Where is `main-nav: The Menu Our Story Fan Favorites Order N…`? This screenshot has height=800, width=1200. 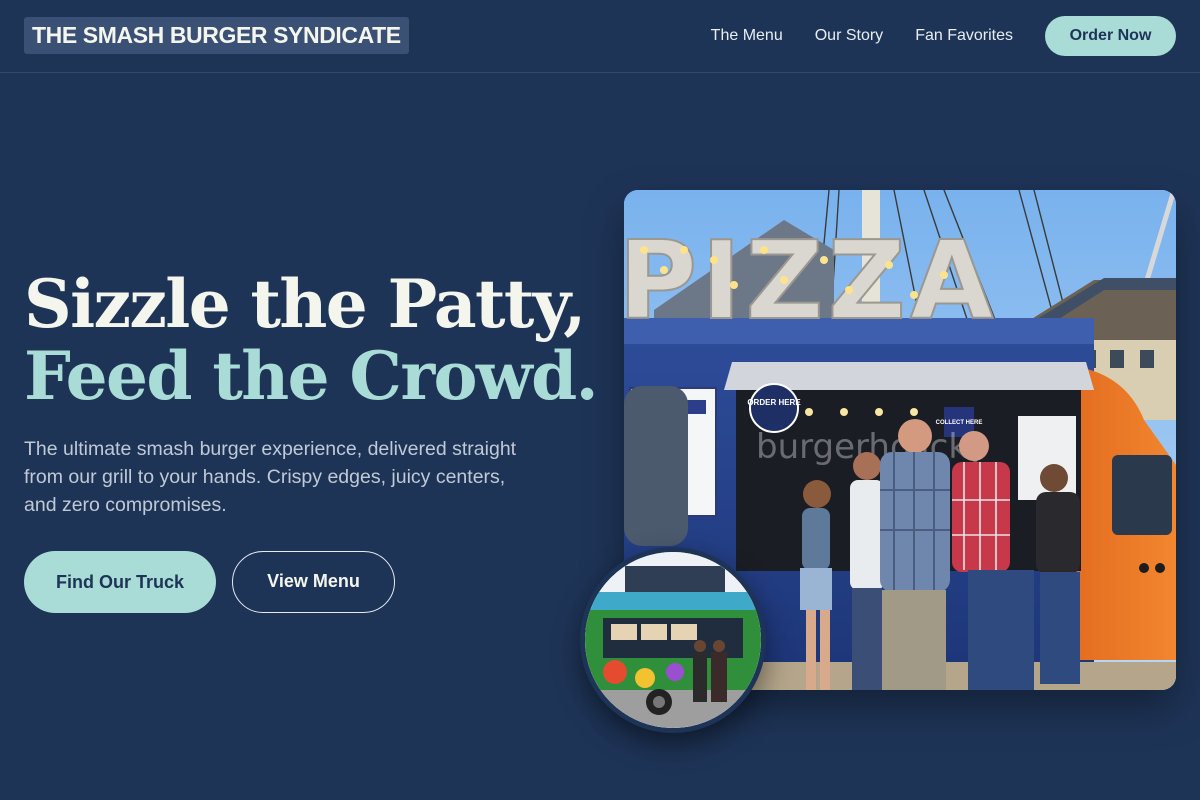 main-nav: The Menu Our Story Fan Favorites Order N… is located at coordinates (943, 36).